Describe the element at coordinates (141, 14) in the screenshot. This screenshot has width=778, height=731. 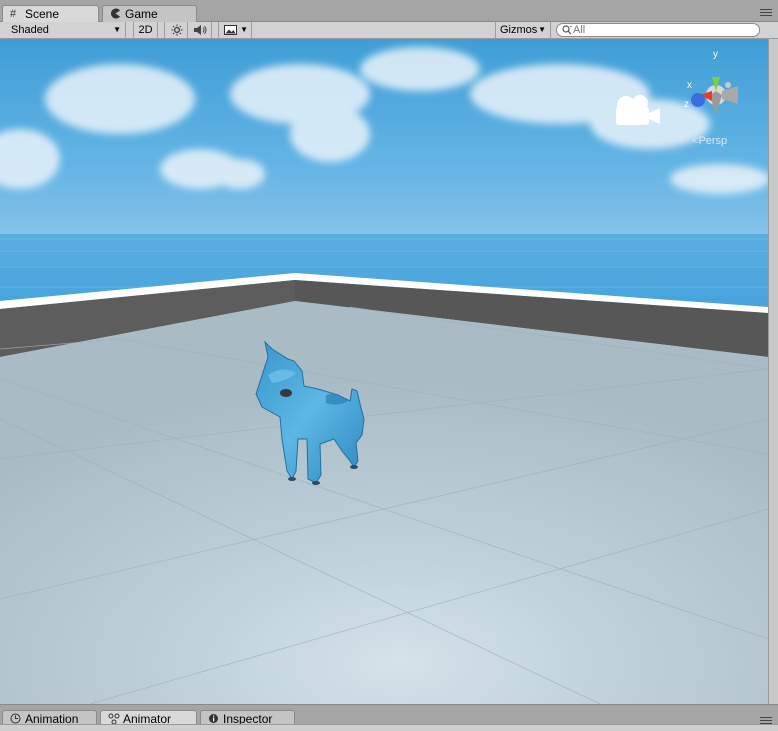
I see `tab-game-label: Game` at that location.